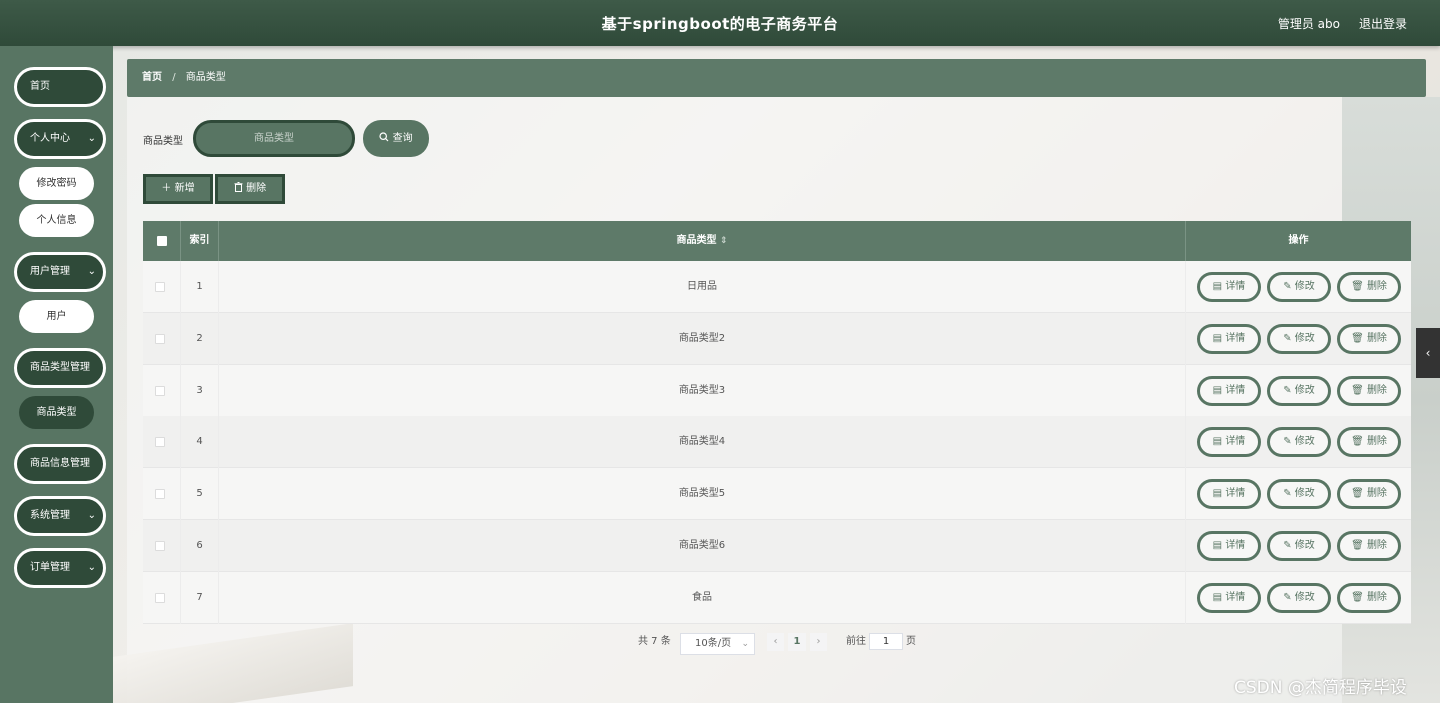  What do you see at coordinates (702, 442) in the screenshot?
I see `row-category: 商品类型4` at bounding box center [702, 442].